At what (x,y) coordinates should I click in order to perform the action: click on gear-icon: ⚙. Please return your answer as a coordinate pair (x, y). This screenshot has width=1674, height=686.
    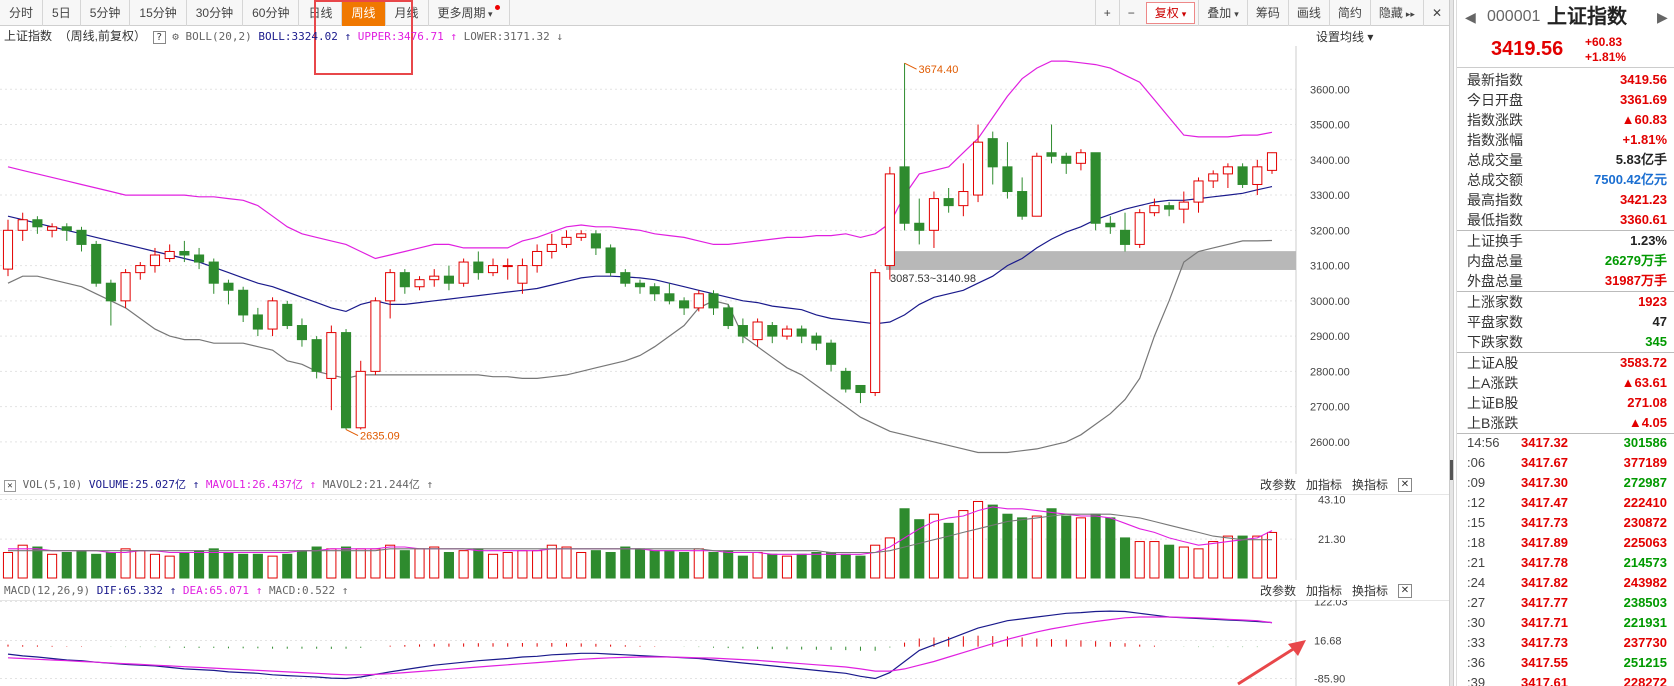
    Looking at the image, I should click on (175, 36).